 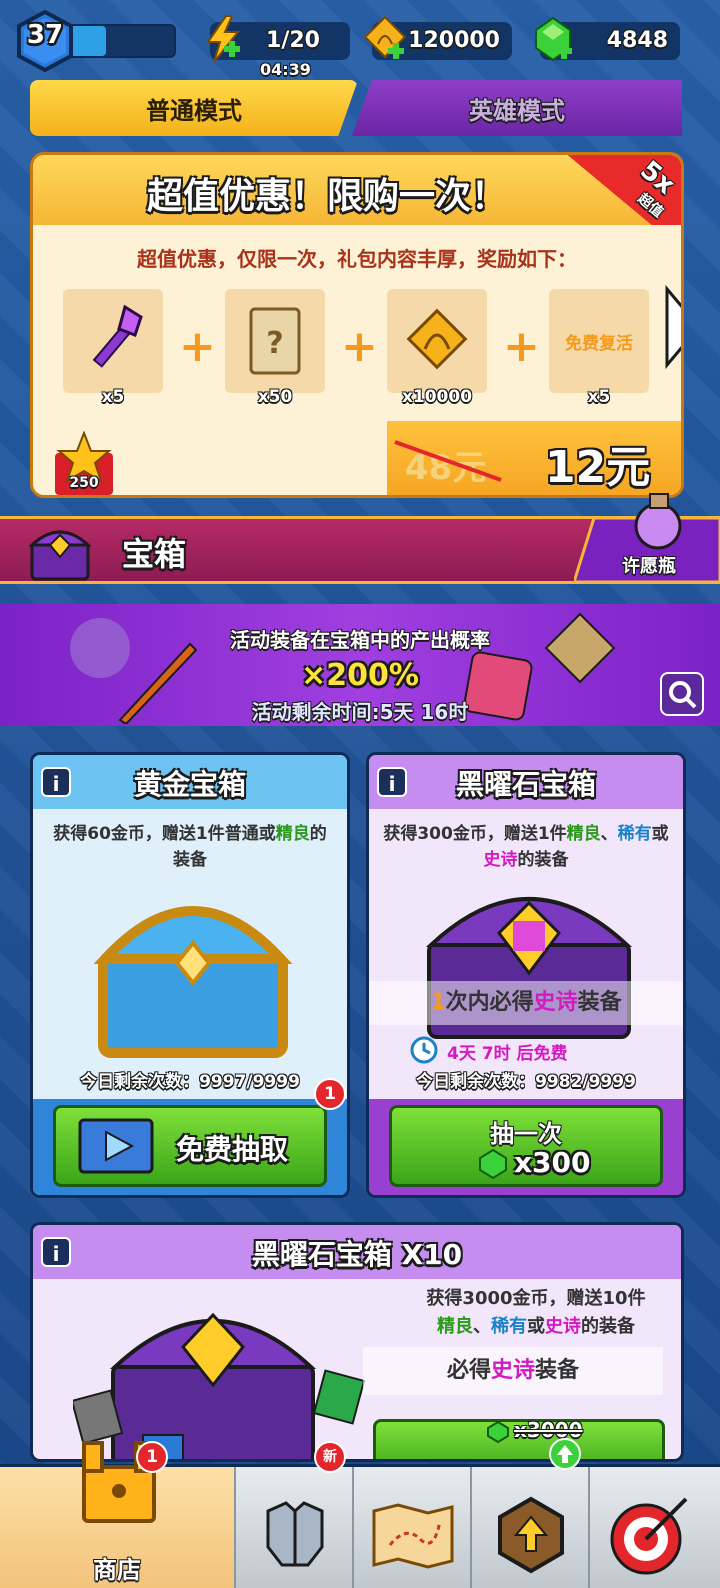 I want to click on purple-chest-icon, so click(x=60, y=555).